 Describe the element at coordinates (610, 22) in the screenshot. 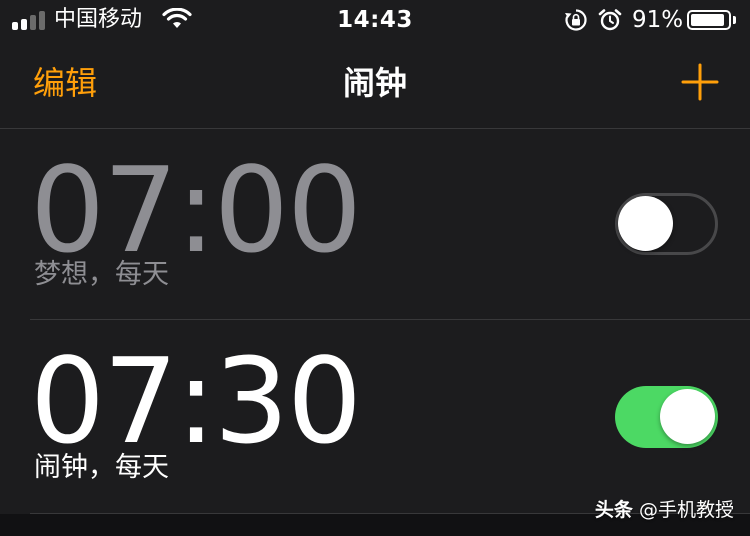

I see `alarm-icon` at that location.